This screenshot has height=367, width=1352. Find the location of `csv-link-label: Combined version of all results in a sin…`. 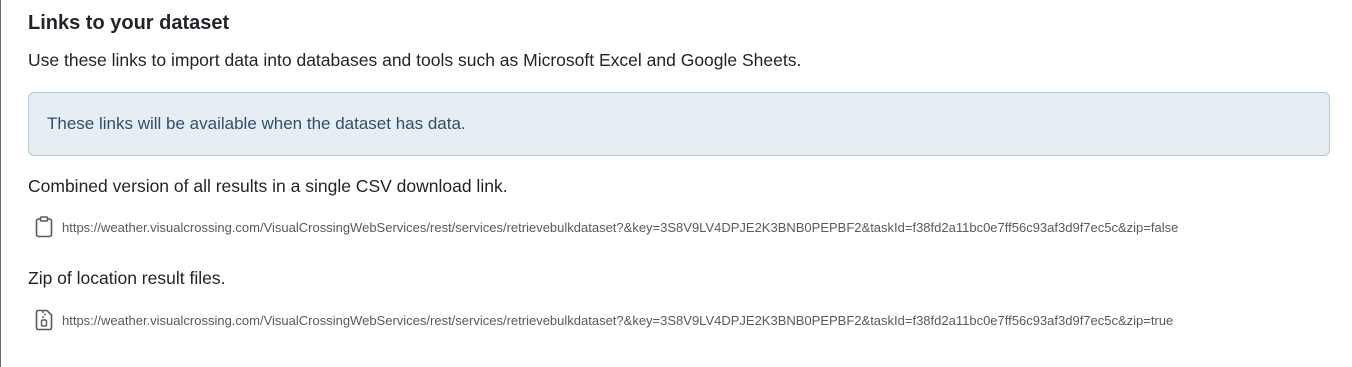

csv-link-label: Combined version of all results in a sin… is located at coordinates (268, 186).